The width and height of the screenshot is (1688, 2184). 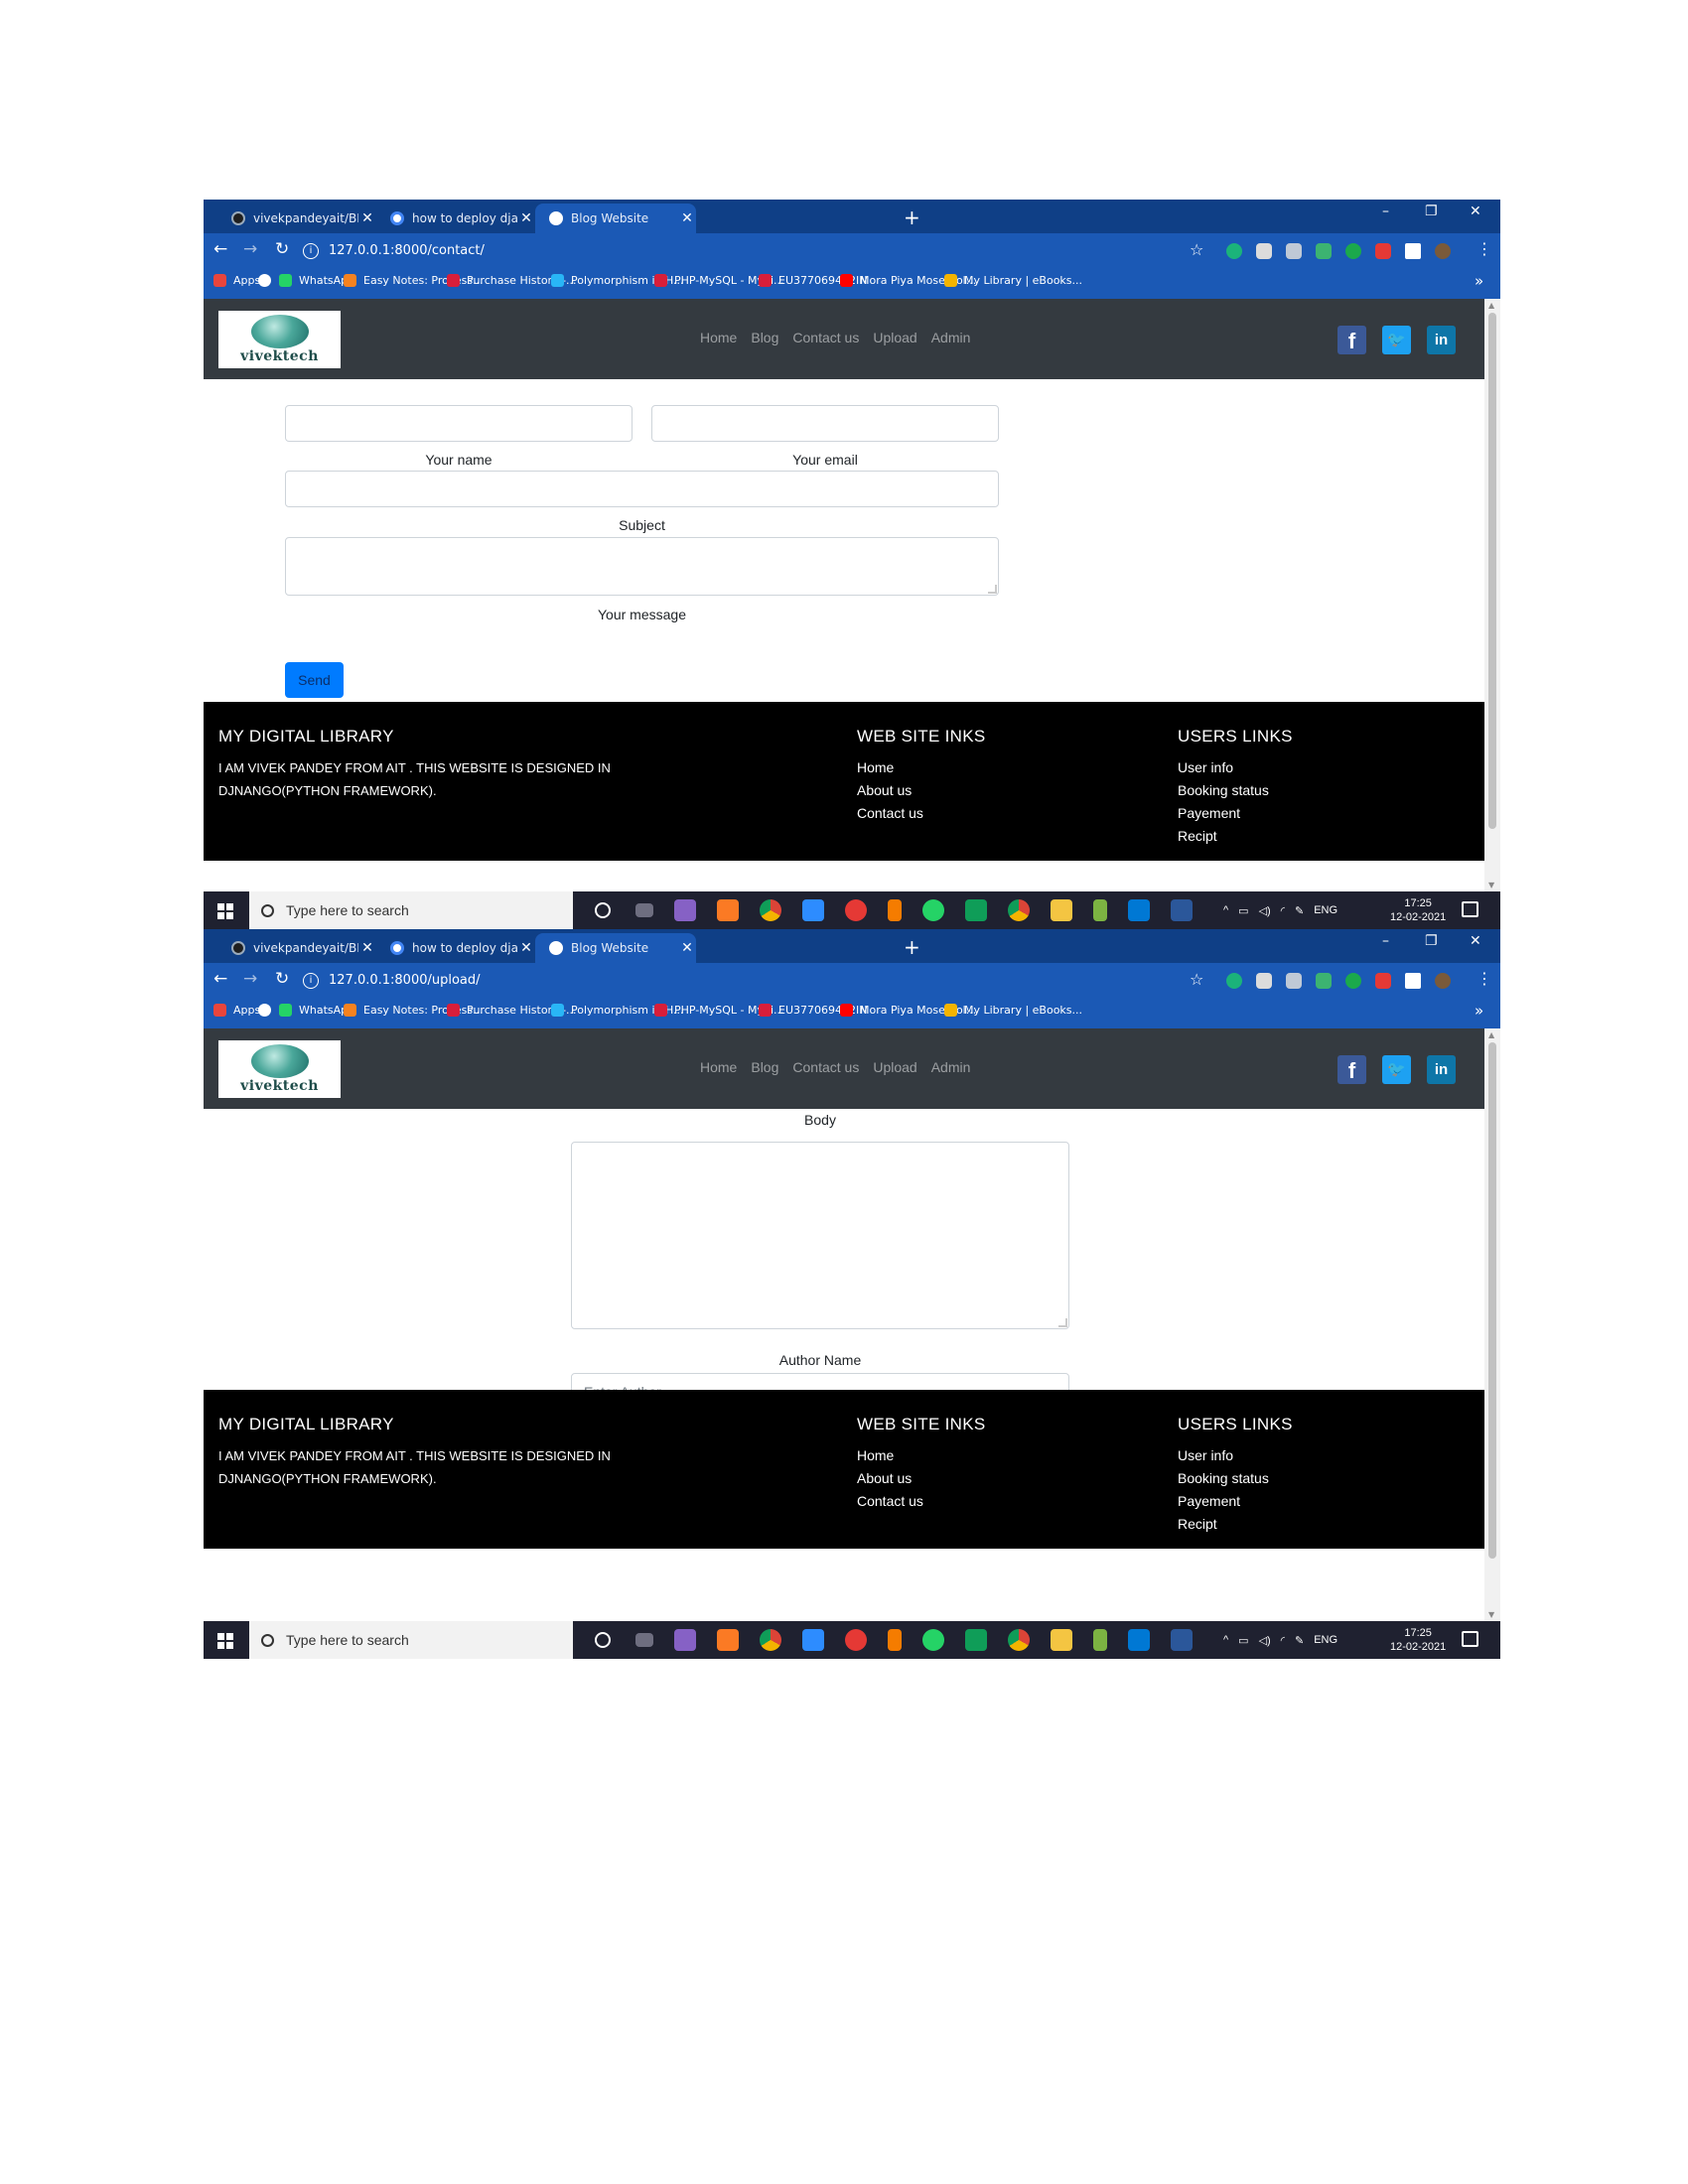 What do you see at coordinates (1196, 979) in the screenshot?
I see `bookmark-star-icon: ☆` at bounding box center [1196, 979].